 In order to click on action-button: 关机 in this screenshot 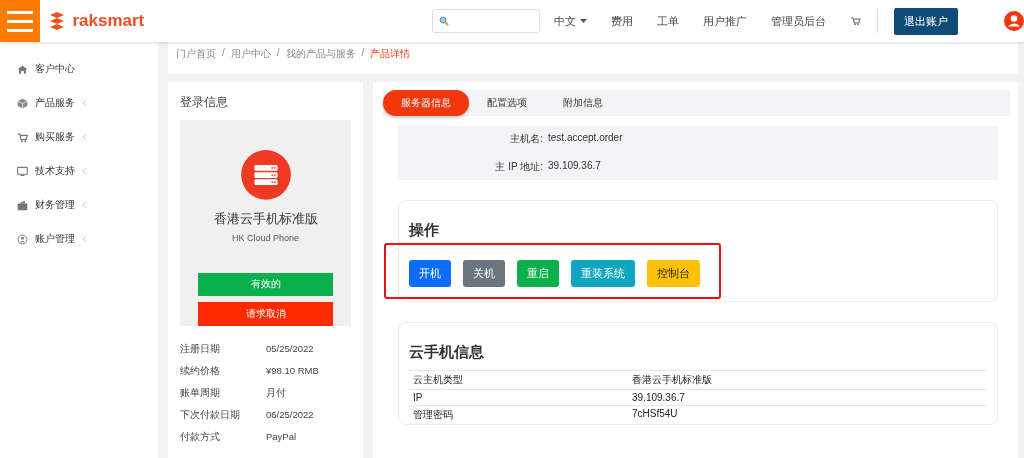, I will do `click(484, 273)`.